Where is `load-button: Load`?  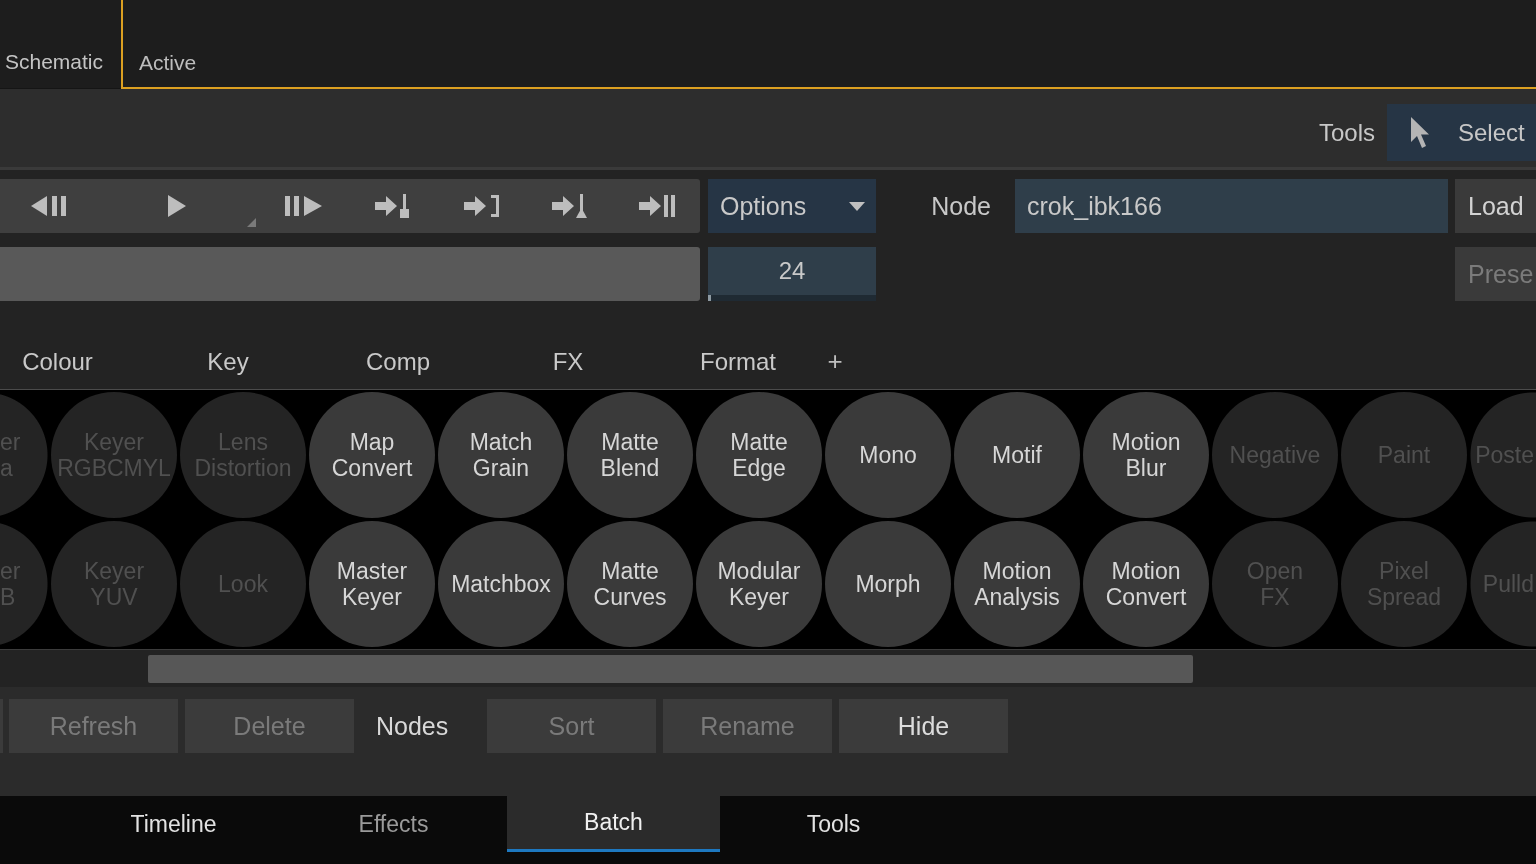
load-button: Load is located at coordinates (1495, 206).